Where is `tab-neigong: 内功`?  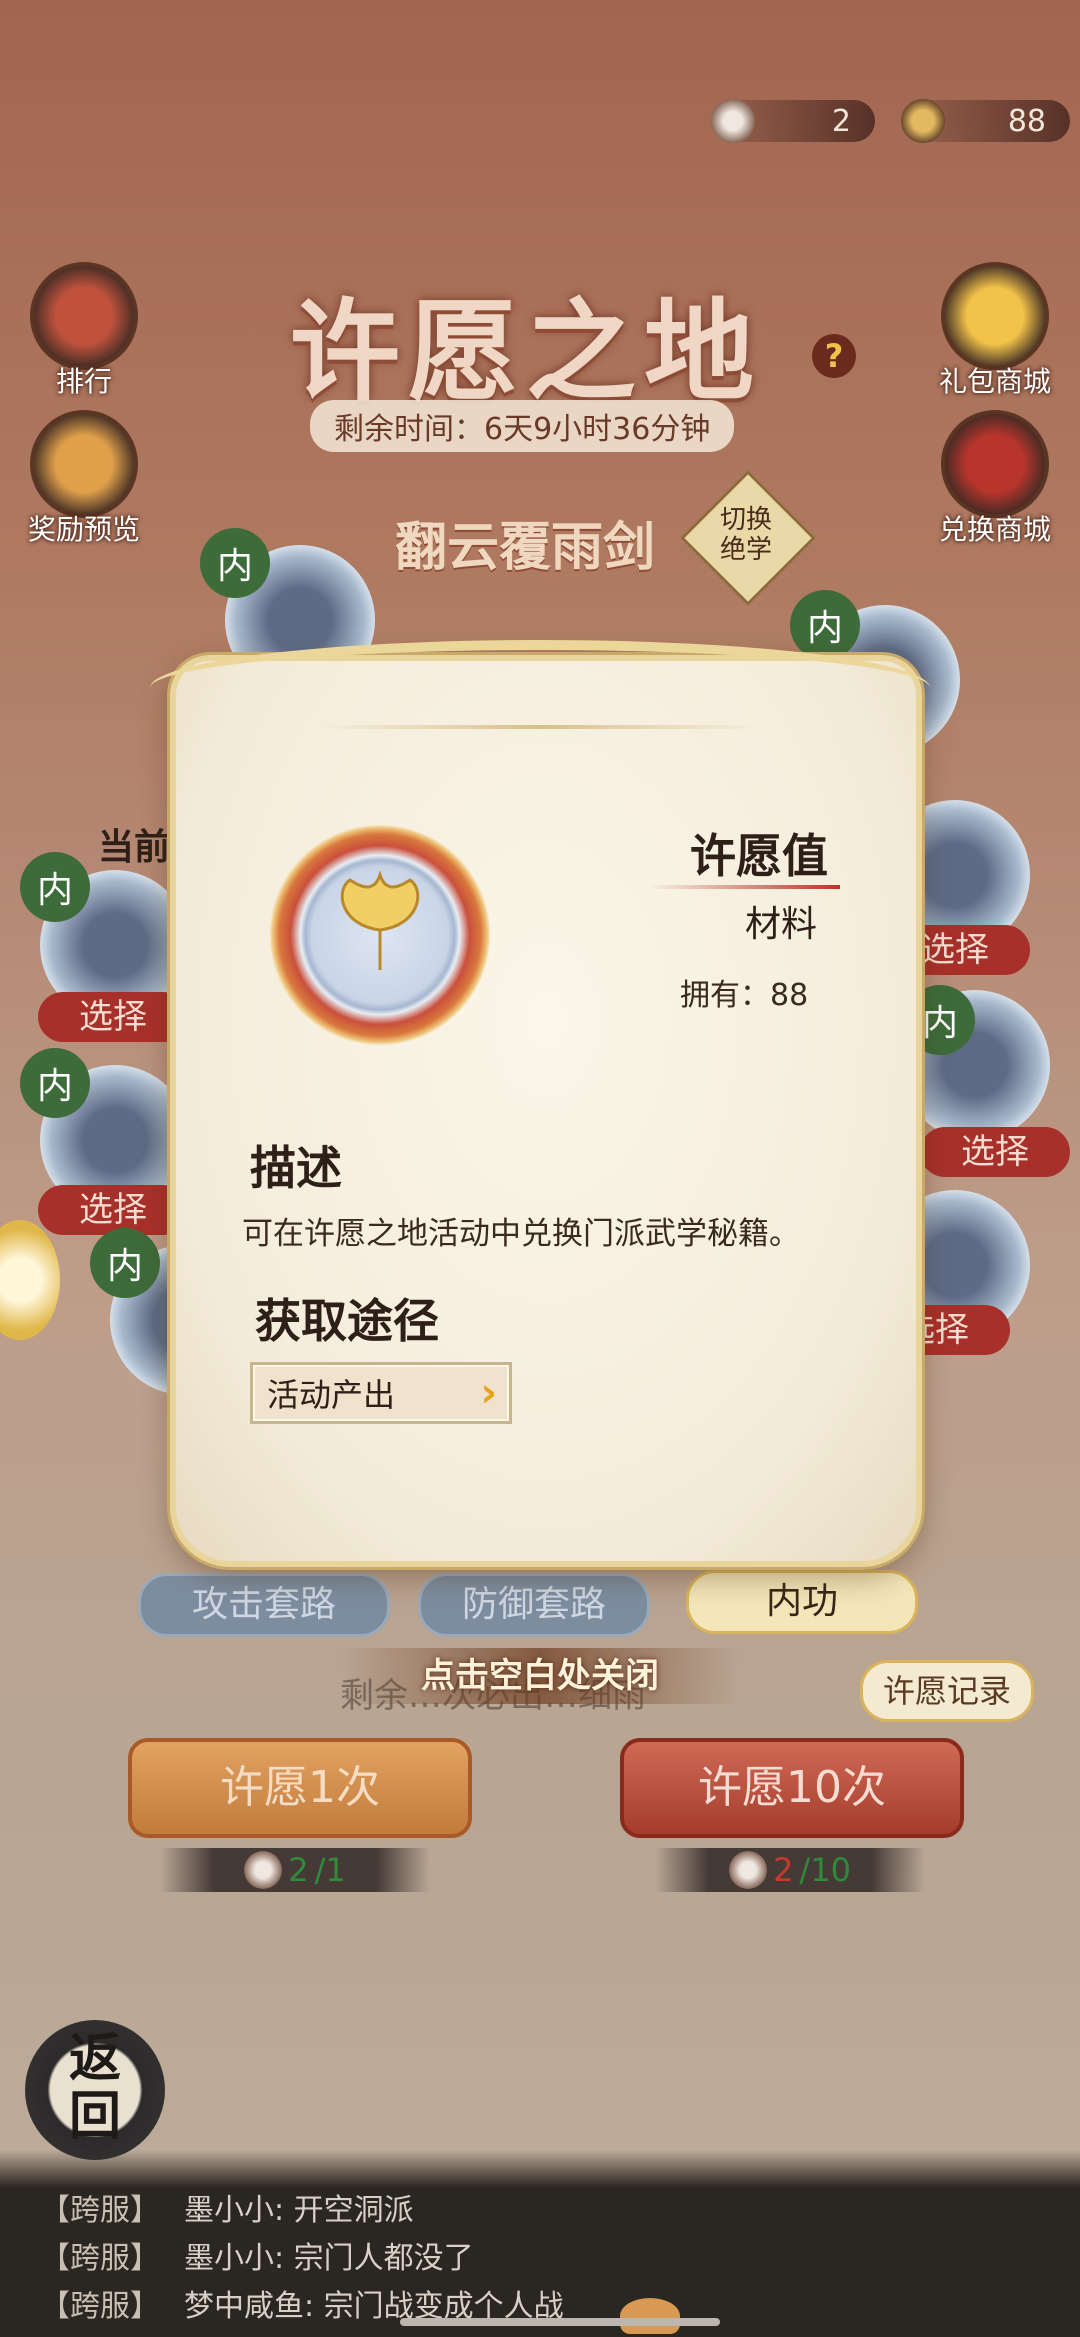
tab-neigong: 内功 is located at coordinates (802, 1602).